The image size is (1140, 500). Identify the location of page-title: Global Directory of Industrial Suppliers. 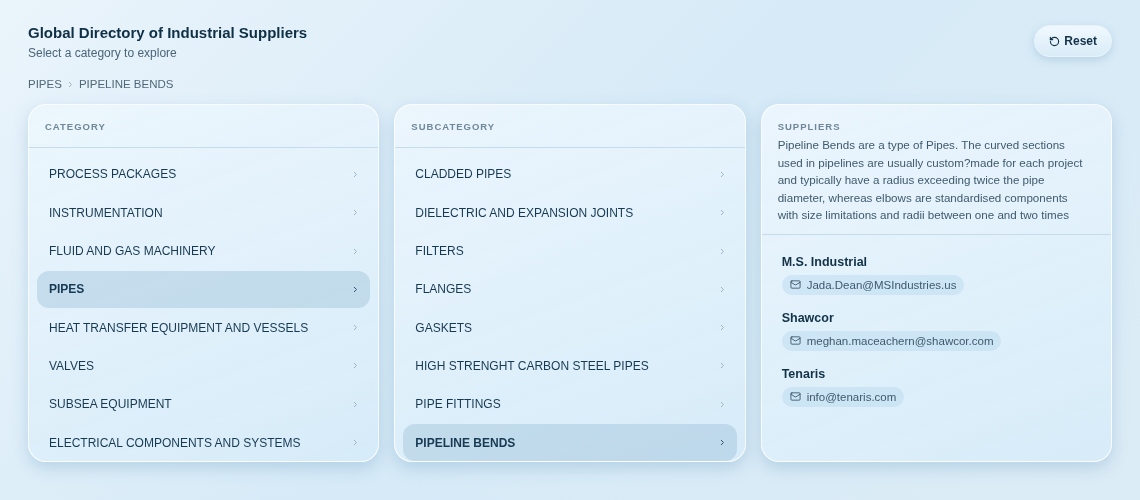
(168, 32).